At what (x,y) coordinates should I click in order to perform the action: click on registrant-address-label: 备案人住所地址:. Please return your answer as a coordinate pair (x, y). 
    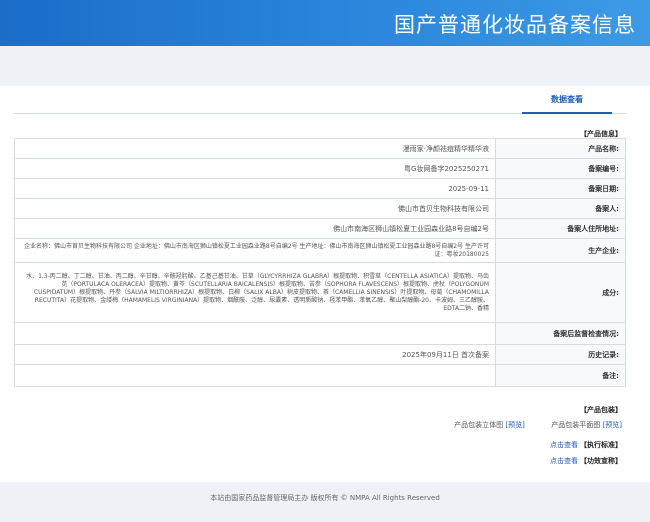
    Looking at the image, I should click on (560, 228).